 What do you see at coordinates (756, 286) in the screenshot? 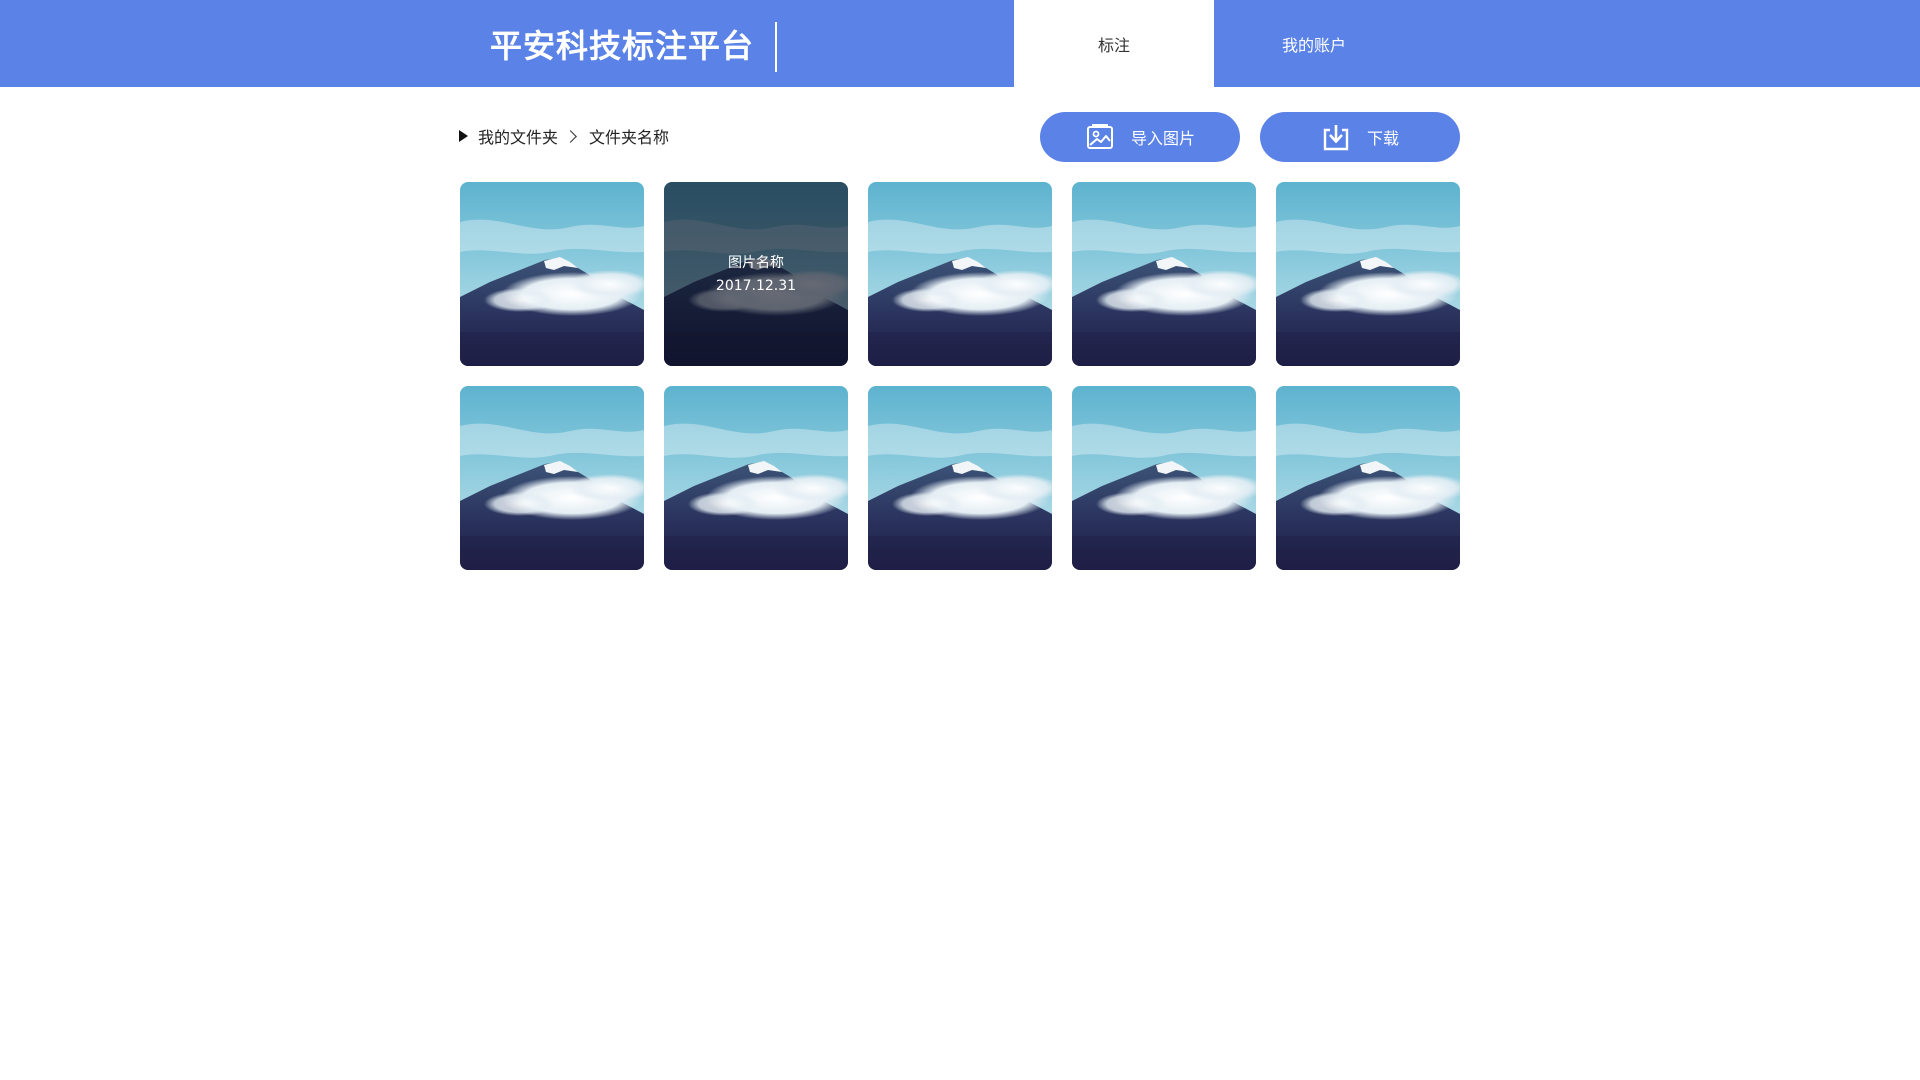
I see `image-date: 2017.12.31` at bounding box center [756, 286].